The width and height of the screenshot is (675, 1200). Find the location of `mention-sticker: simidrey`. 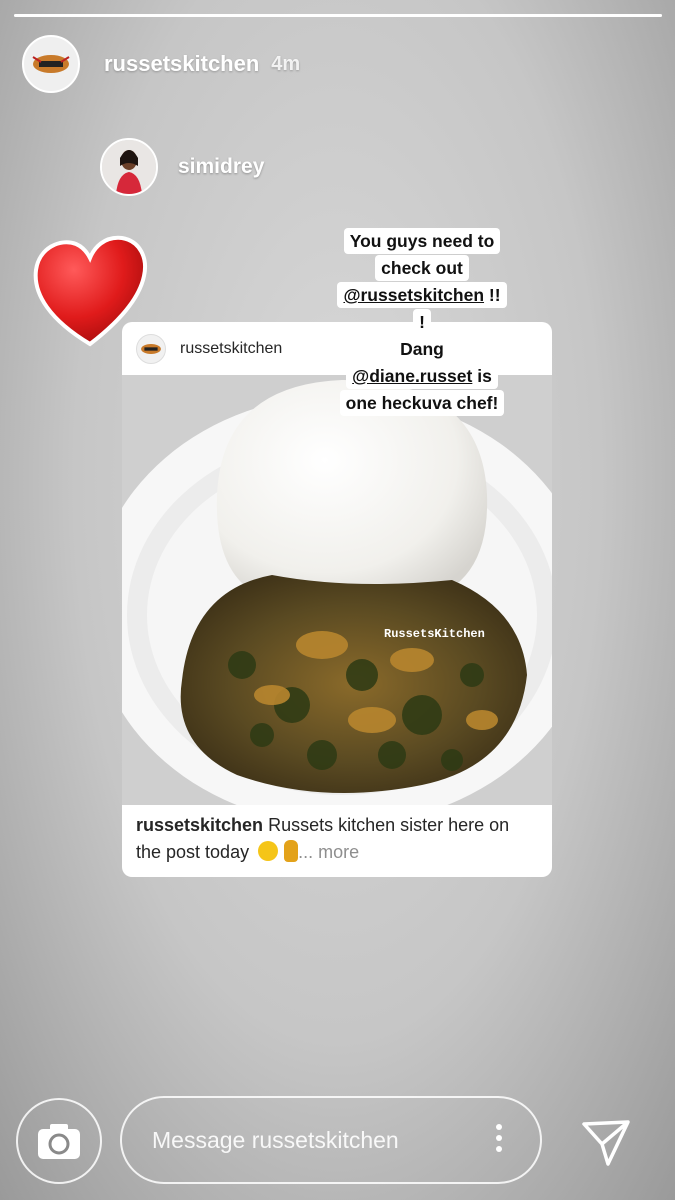

mention-sticker: simidrey is located at coordinates (182, 167).